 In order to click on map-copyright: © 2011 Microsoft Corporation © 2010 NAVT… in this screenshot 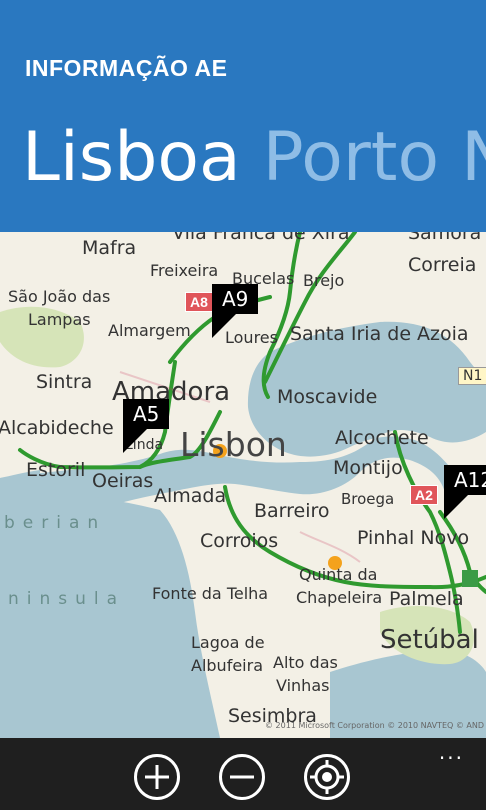, I will do `click(374, 725)`.